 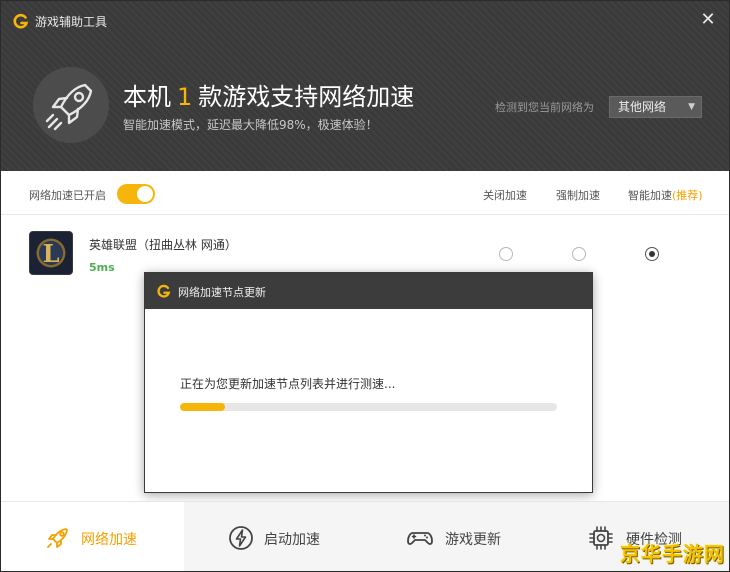 I want to click on close-icon: ✕, so click(x=708, y=19).